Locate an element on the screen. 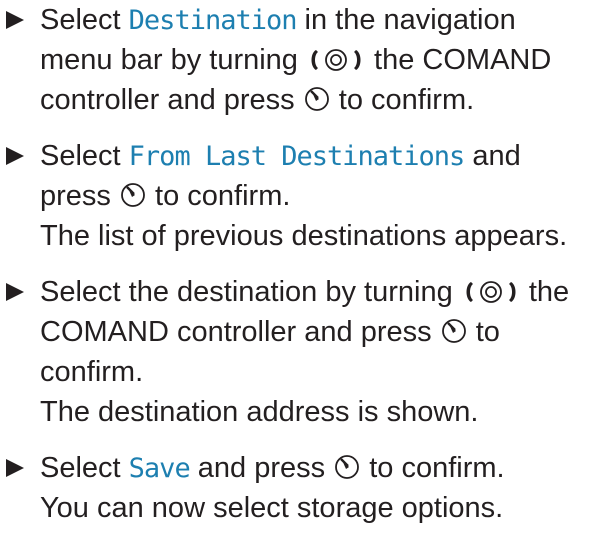 The width and height of the screenshot is (616, 544). menu-item-destination: Destination is located at coordinates (213, 20).